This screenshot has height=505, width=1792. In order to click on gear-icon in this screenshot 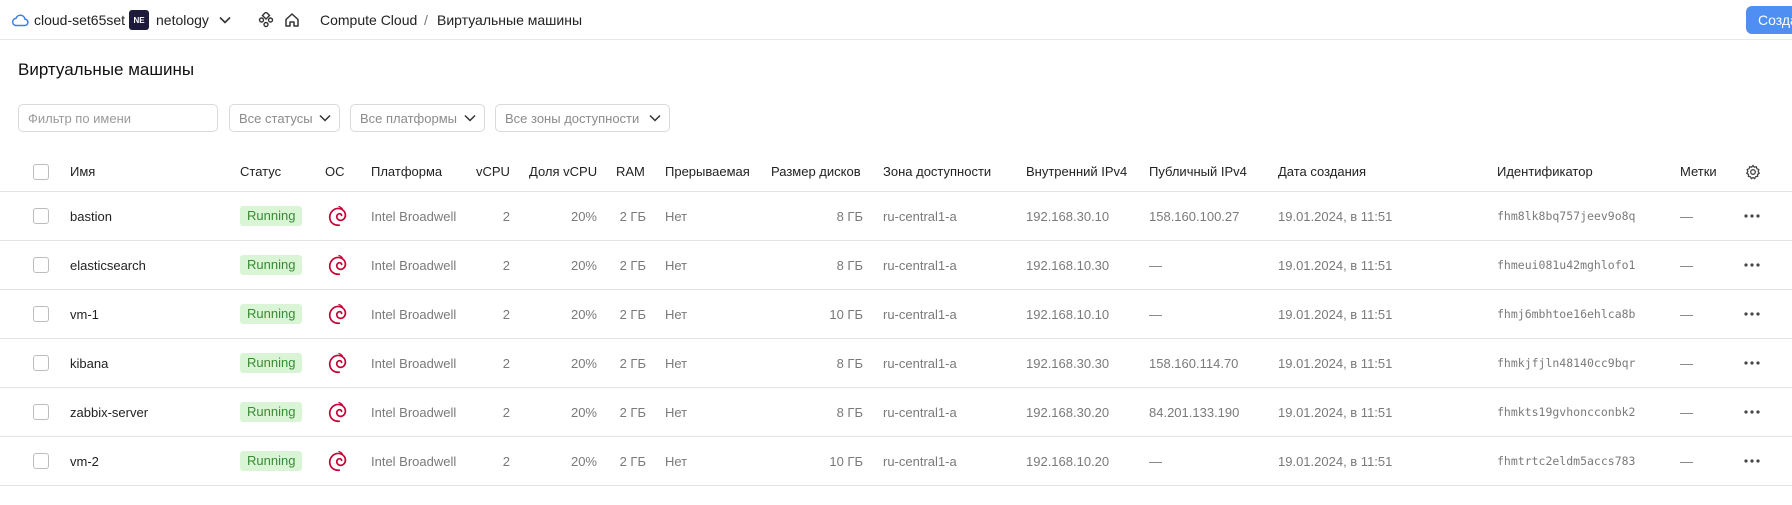, I will do `click(1753, 171)`.